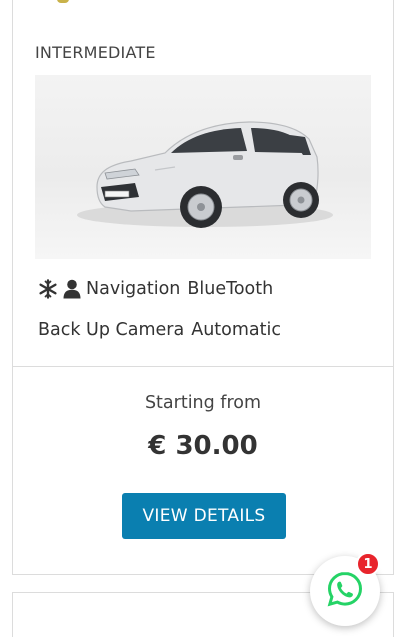 The height and width of the screenshot is (637, 400). I want to click on starting-from-label: Starting from, so click(203, 403).